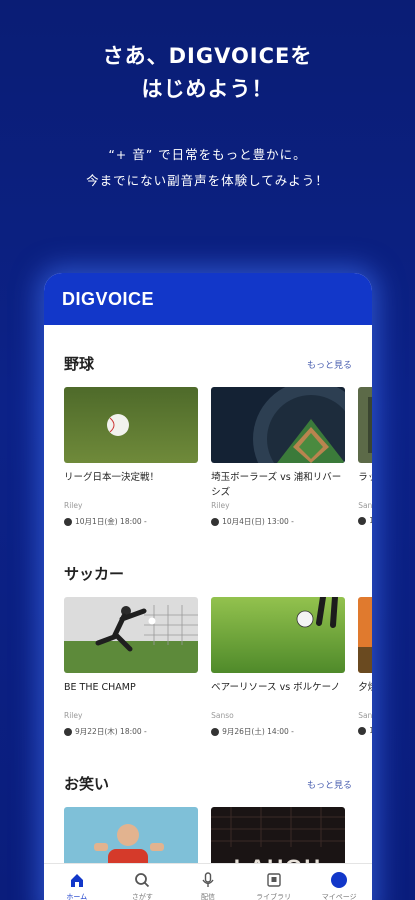  I want to click on subtext-line-1: “+ 音” で日常をもっと豊かに。, so click(207, 154).